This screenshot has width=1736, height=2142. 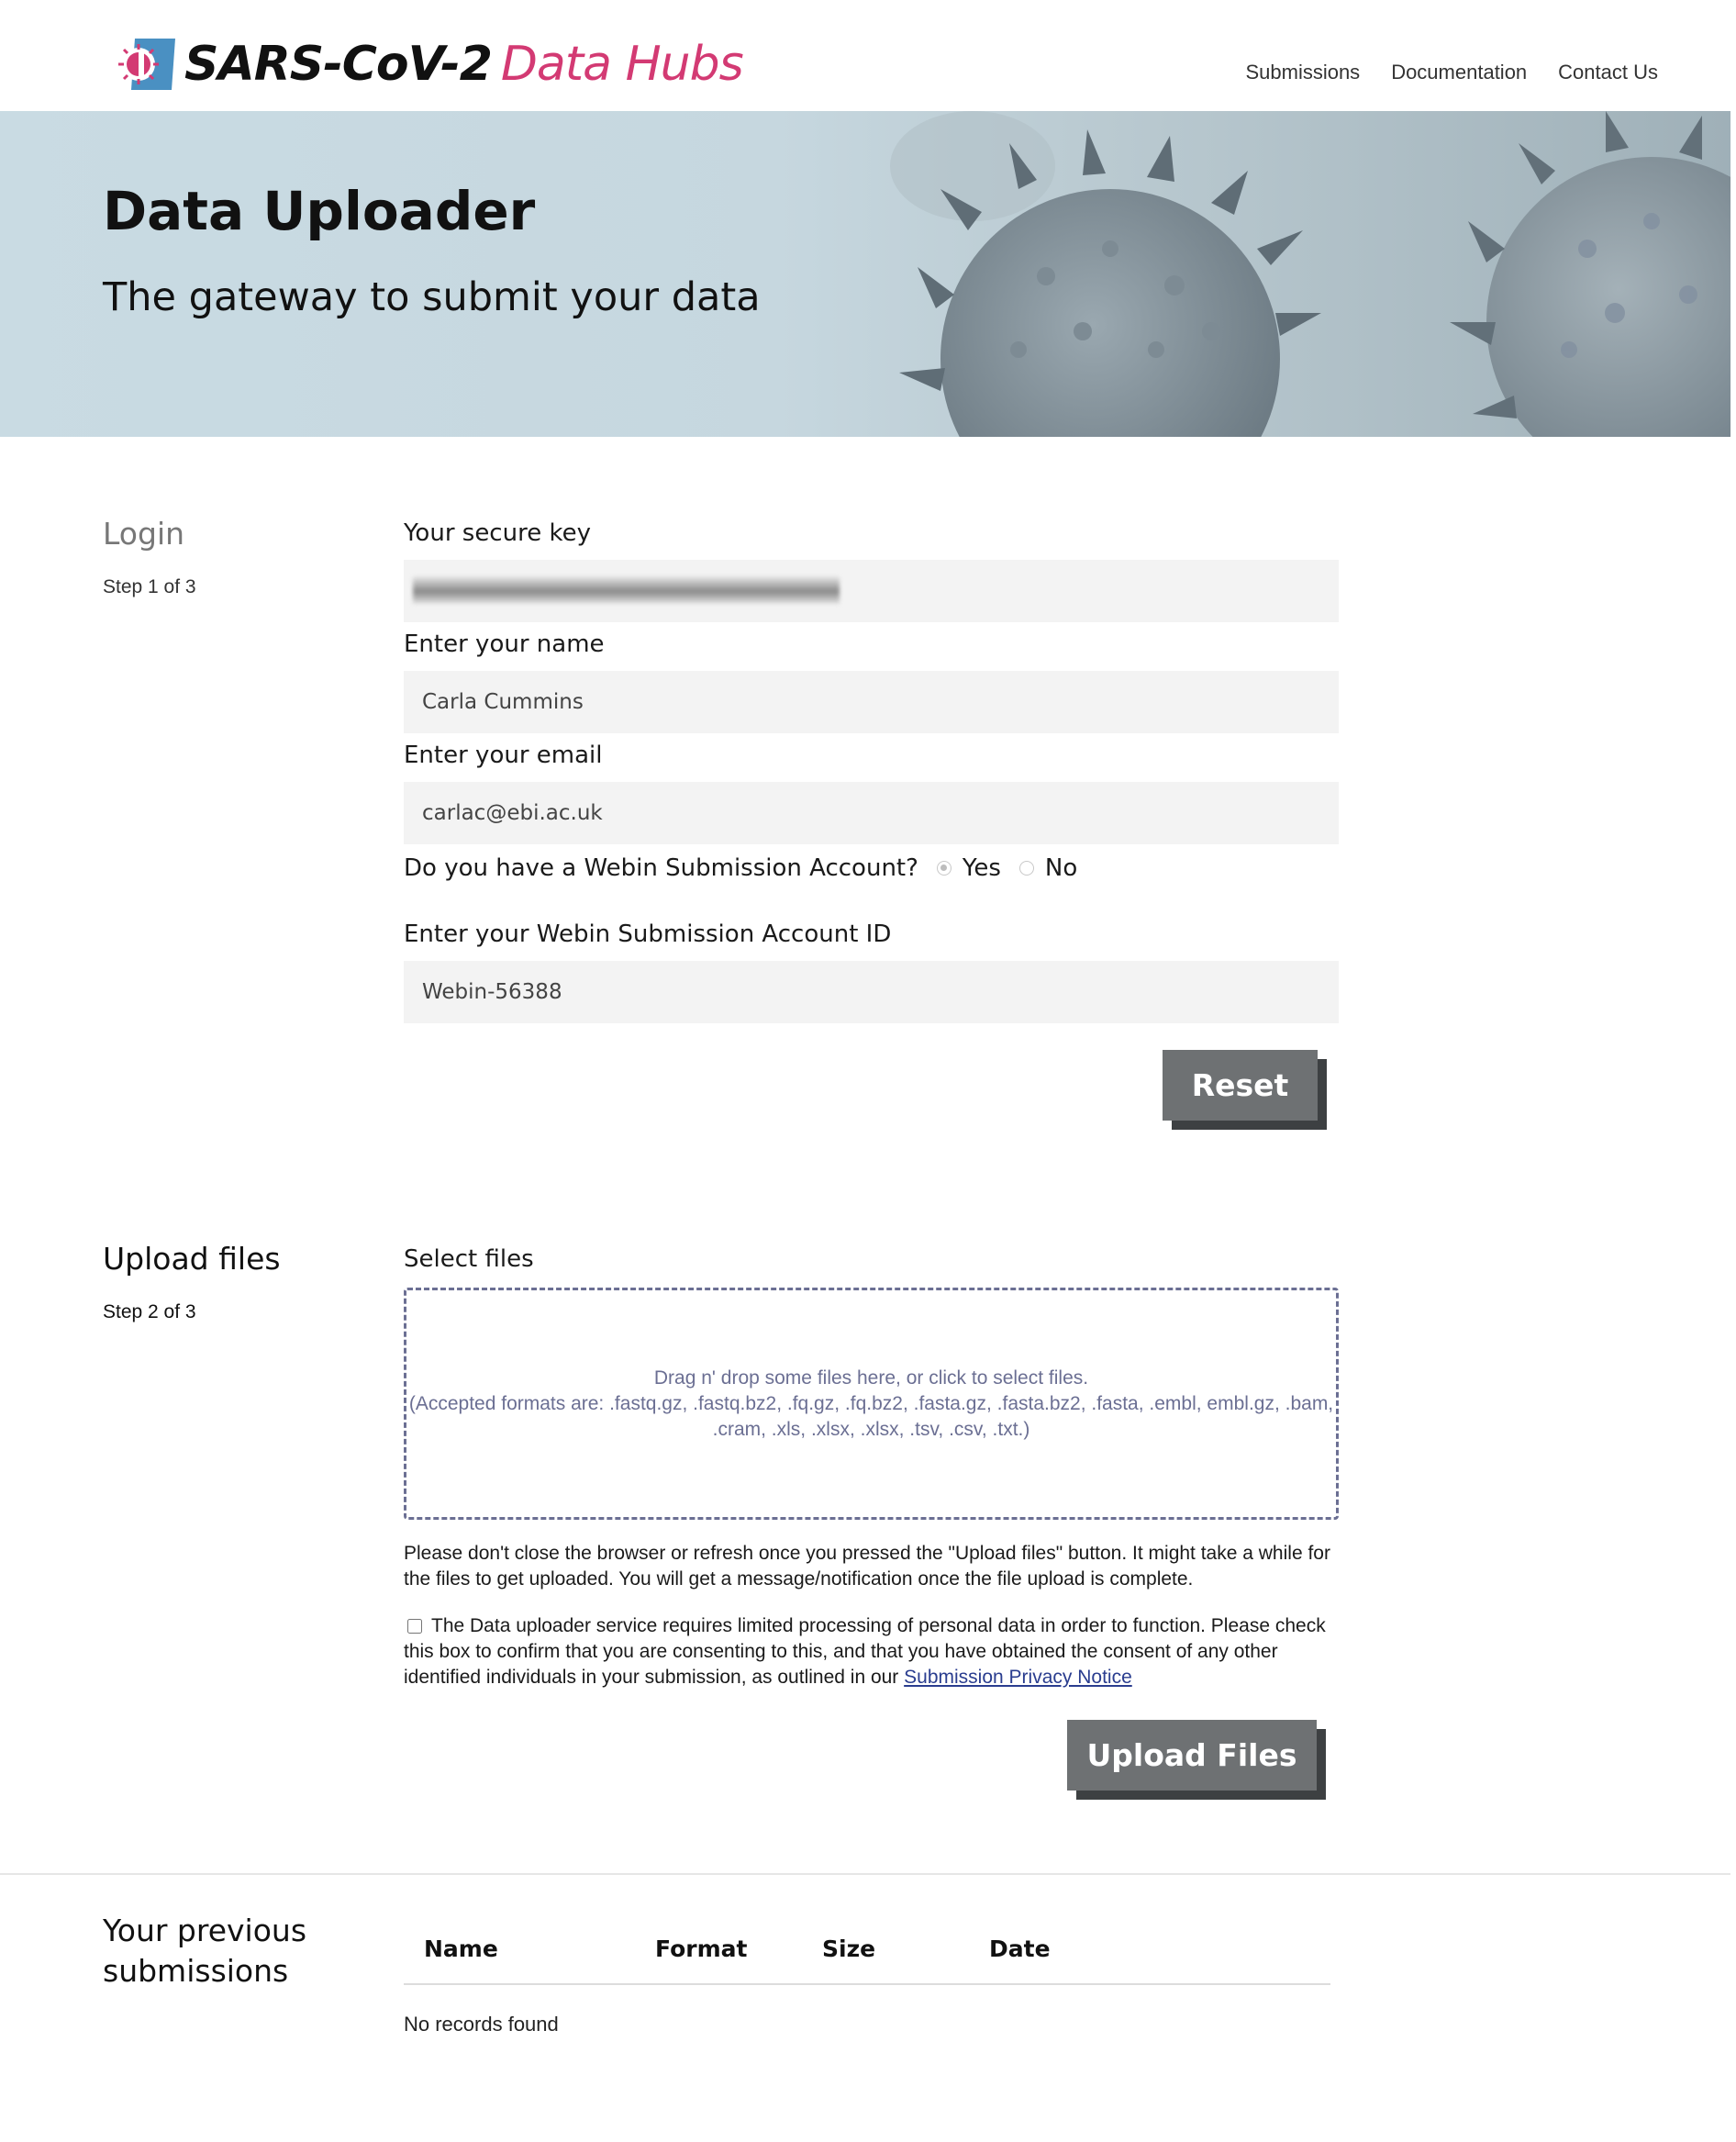 What do you see at coordinates (319, 211) in the screenshot?
I see `page-title: Data Uploader` at bounding box center [319, 211].